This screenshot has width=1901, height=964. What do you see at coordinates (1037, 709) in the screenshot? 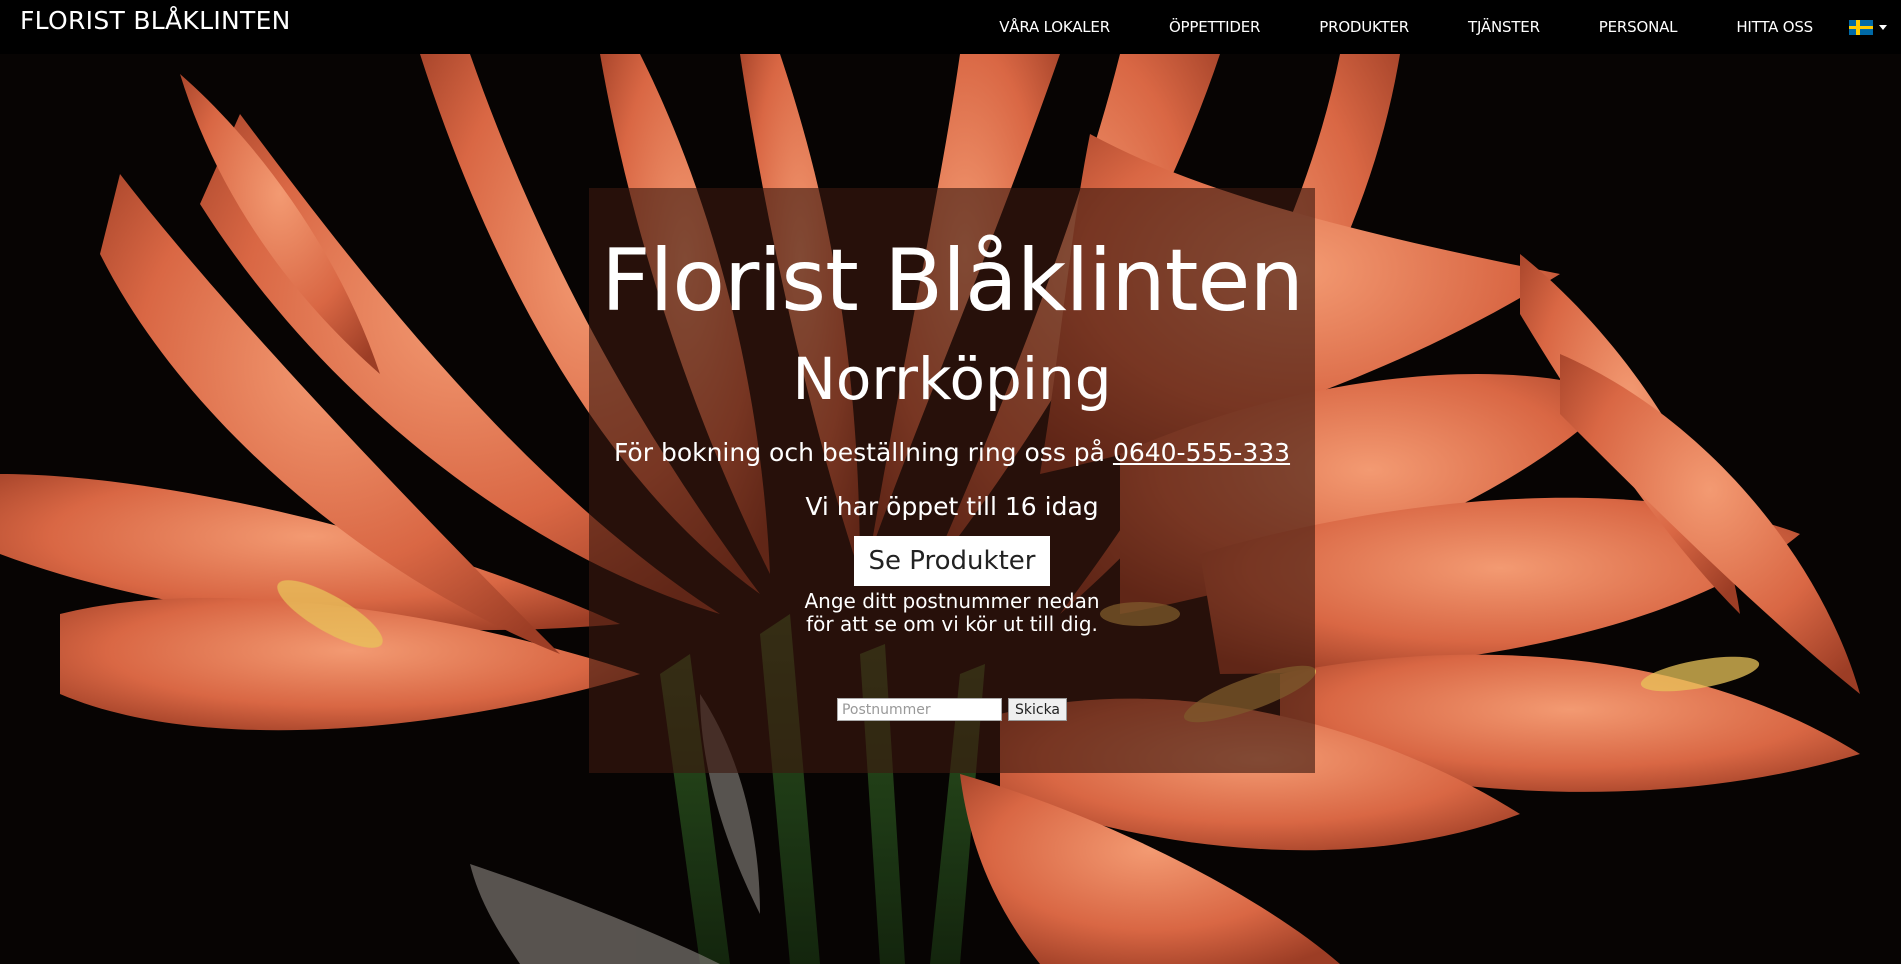
I see `submit-button: Skicka` at bounding box center [1037, 709].